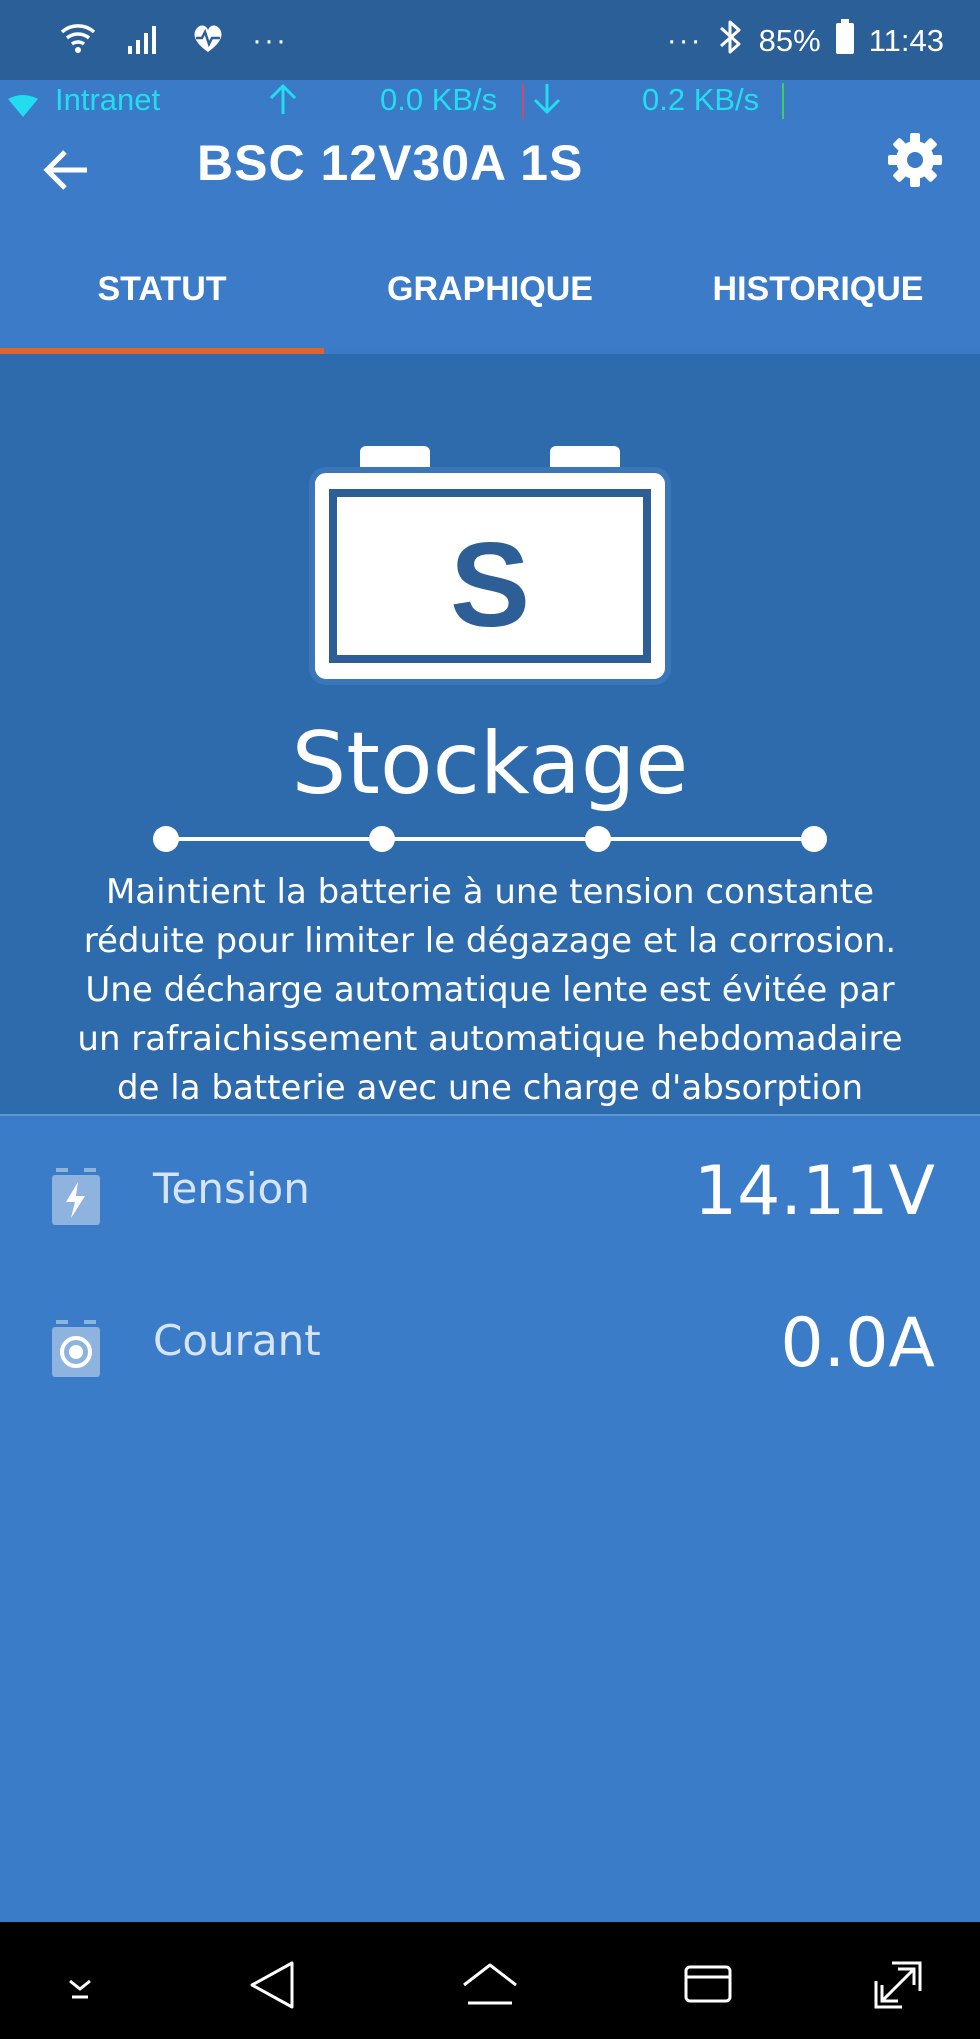 This screenshot has width=980, height=2039. I want to click on nav-home-button, so click(490, 1985).